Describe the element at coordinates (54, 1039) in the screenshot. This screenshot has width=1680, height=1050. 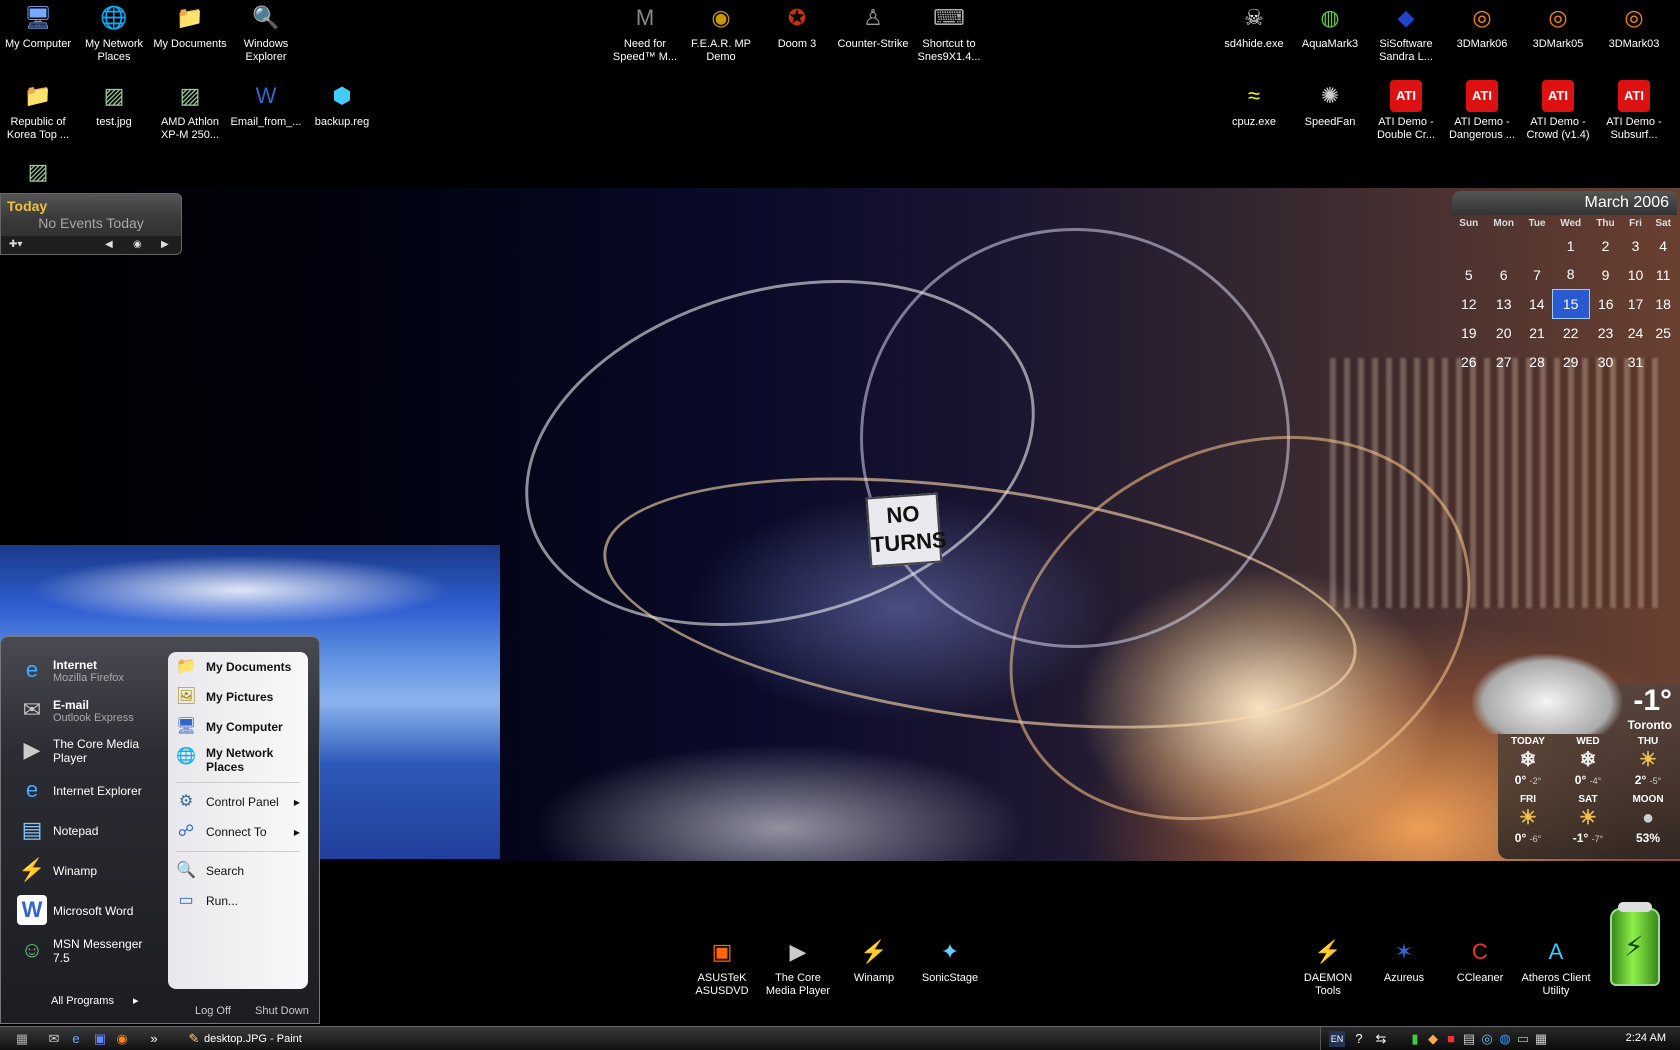
I see `mail-icon: ✉` at that location.